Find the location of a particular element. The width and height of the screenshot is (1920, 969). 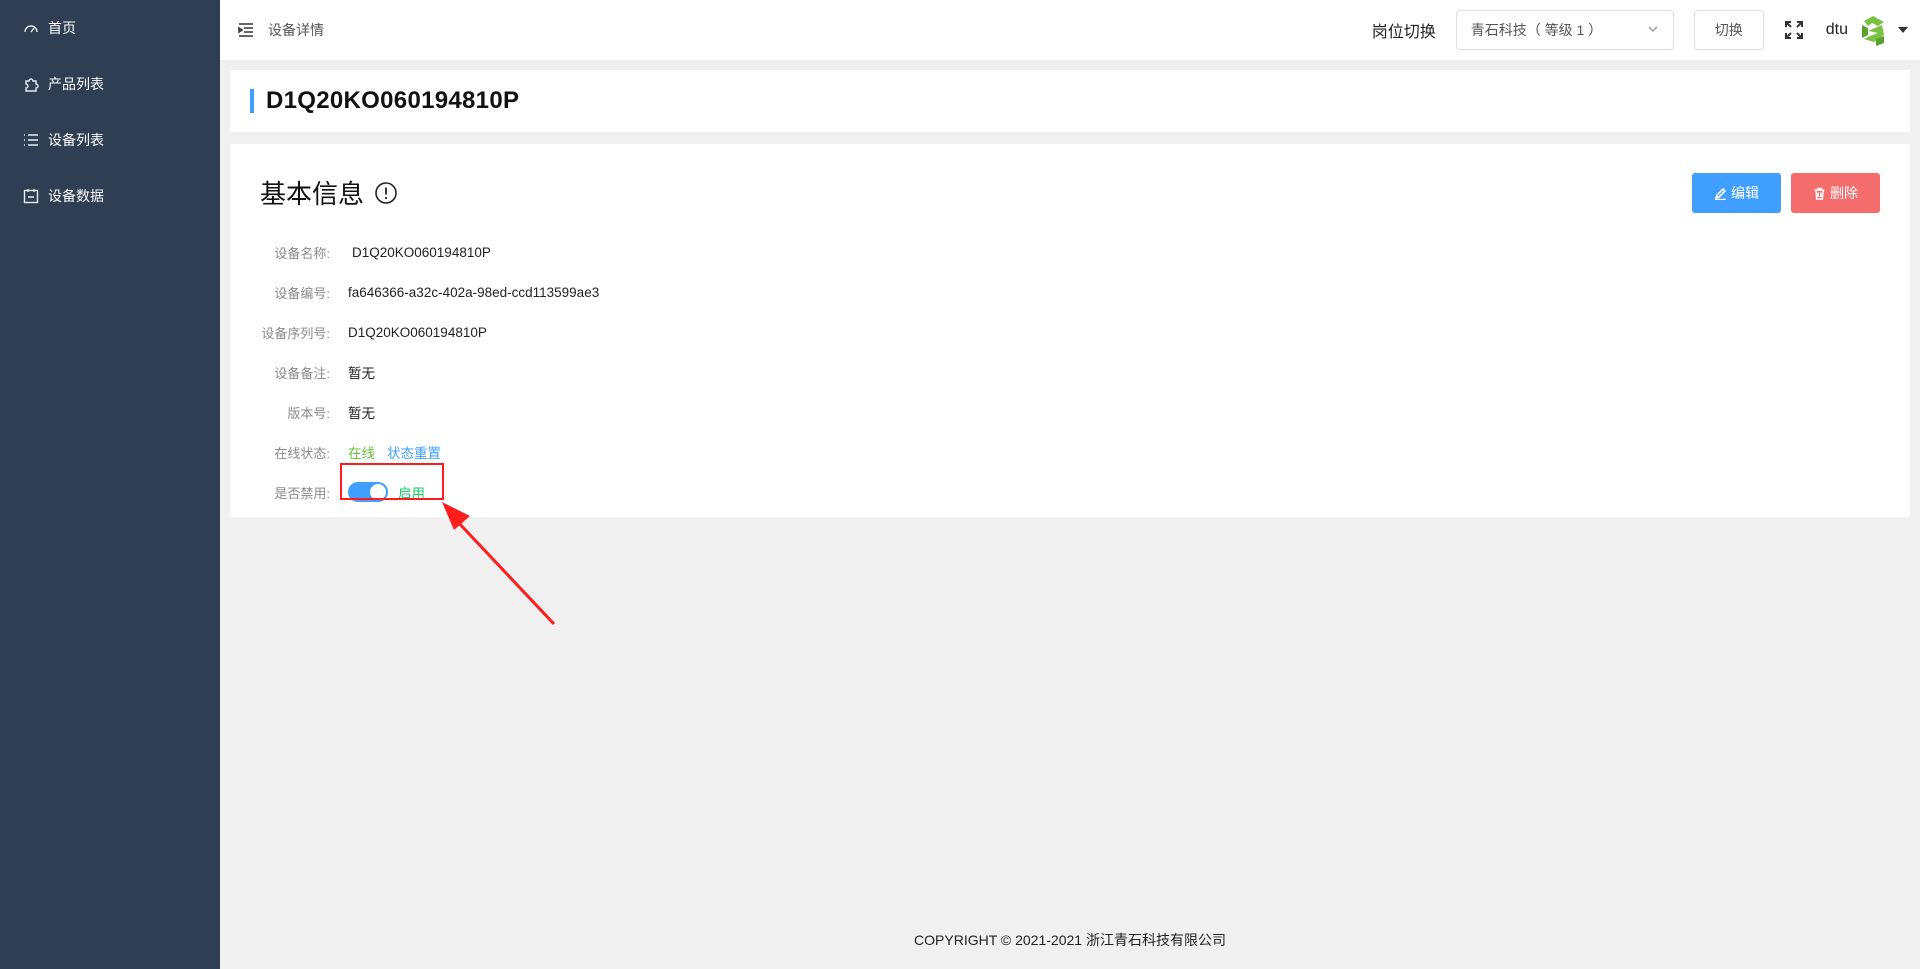

field-label: 设备序列号: is located at coordinates (295, 333).